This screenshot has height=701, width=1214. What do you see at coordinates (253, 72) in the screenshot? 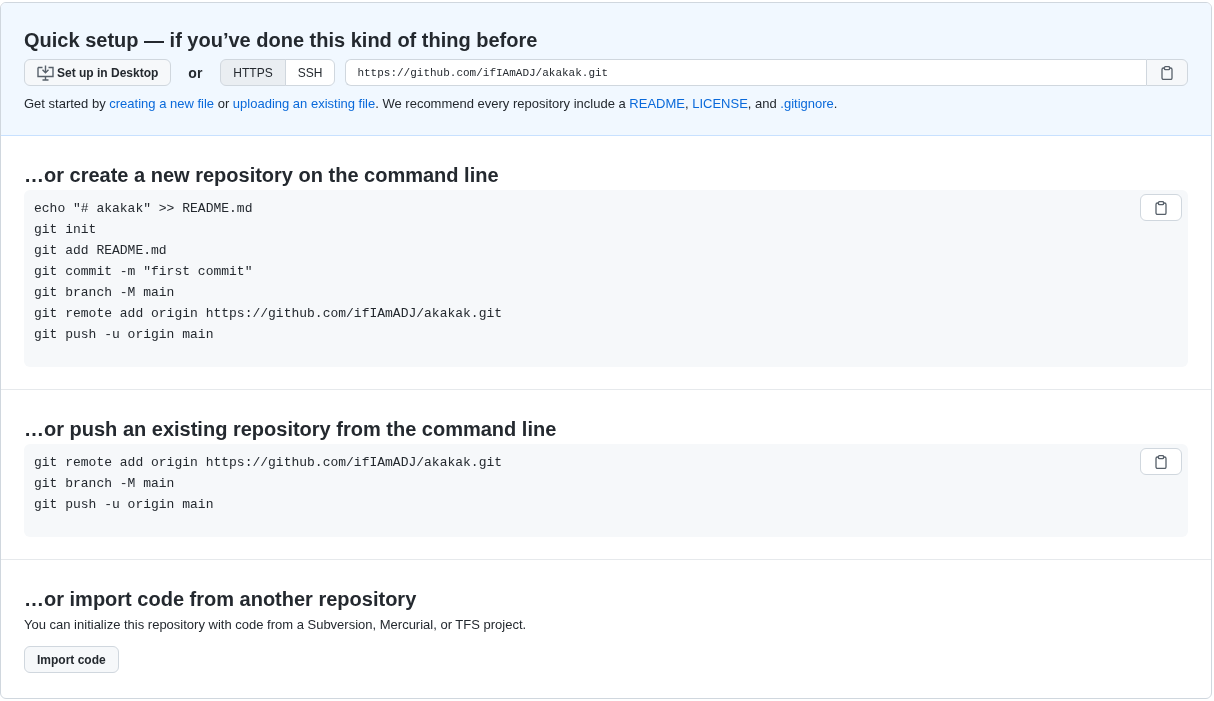
I see `protocol-tab: HTTPS` at bounding box center [253, 72].